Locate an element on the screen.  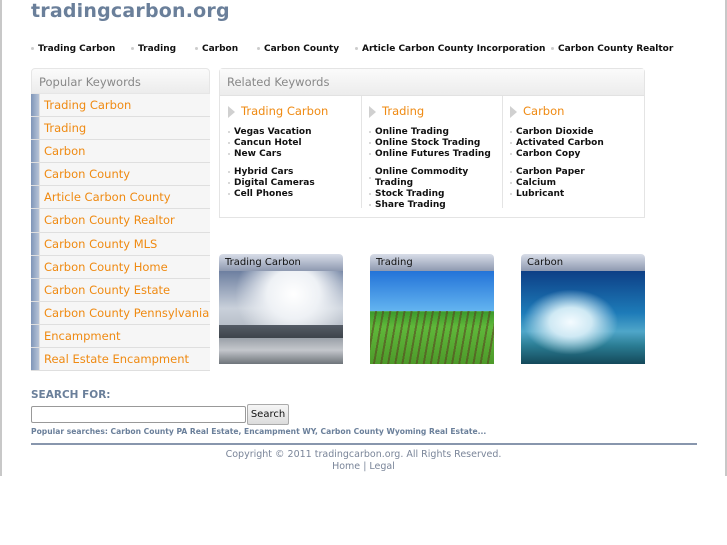
popular-keyword-item: Carbon County Realtor is located at coordinates (120, 221).